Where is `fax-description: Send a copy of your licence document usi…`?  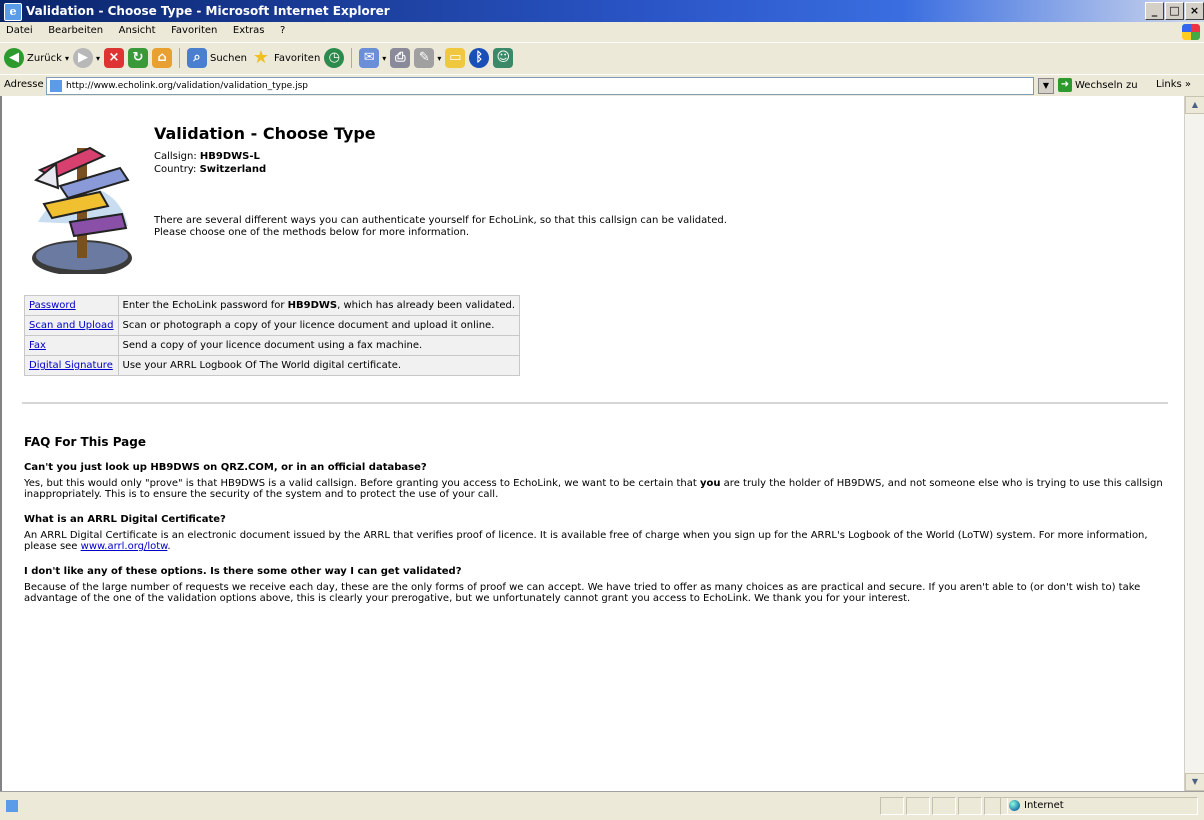 fax-description: Send a copy of your licence document usi… is located at coordinates (319, 345).